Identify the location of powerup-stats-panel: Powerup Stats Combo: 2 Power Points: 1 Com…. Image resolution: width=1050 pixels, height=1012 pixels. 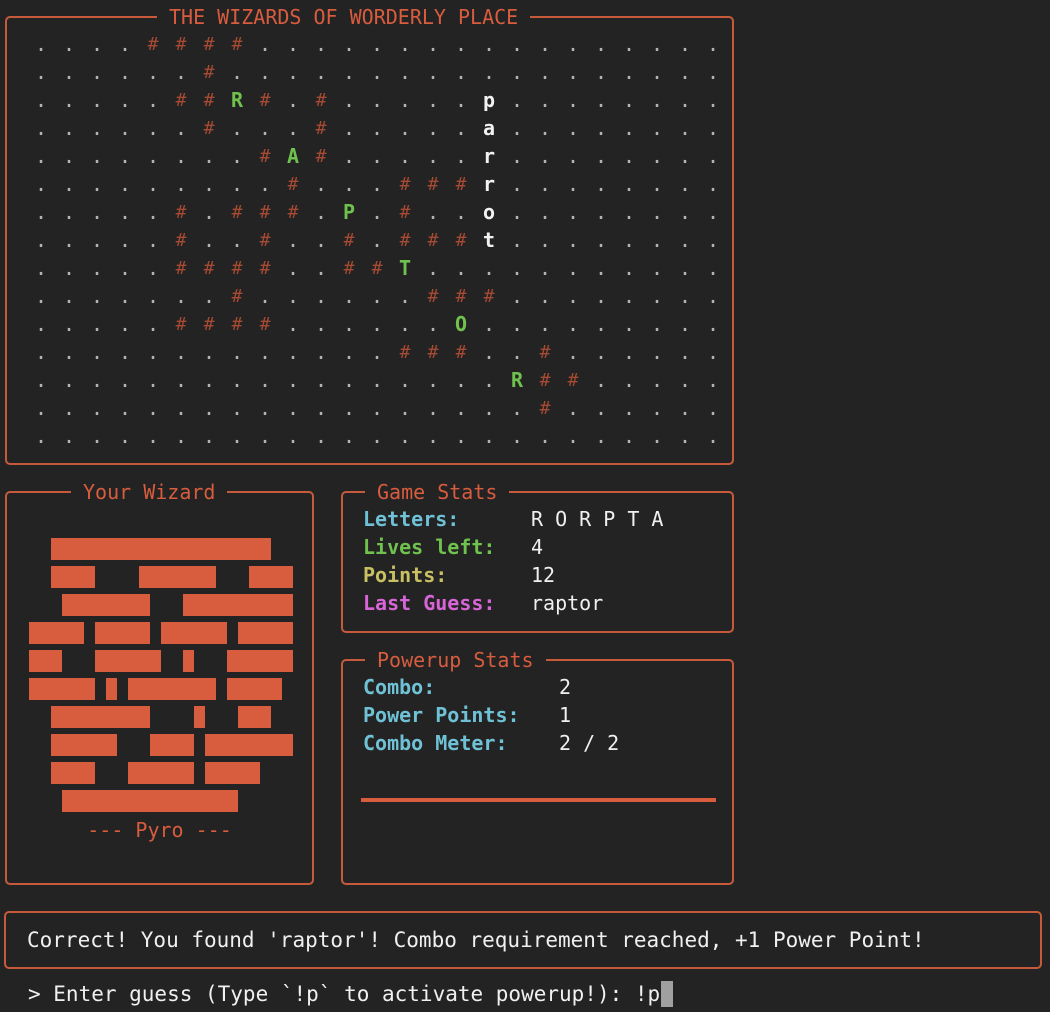
(537, 766).